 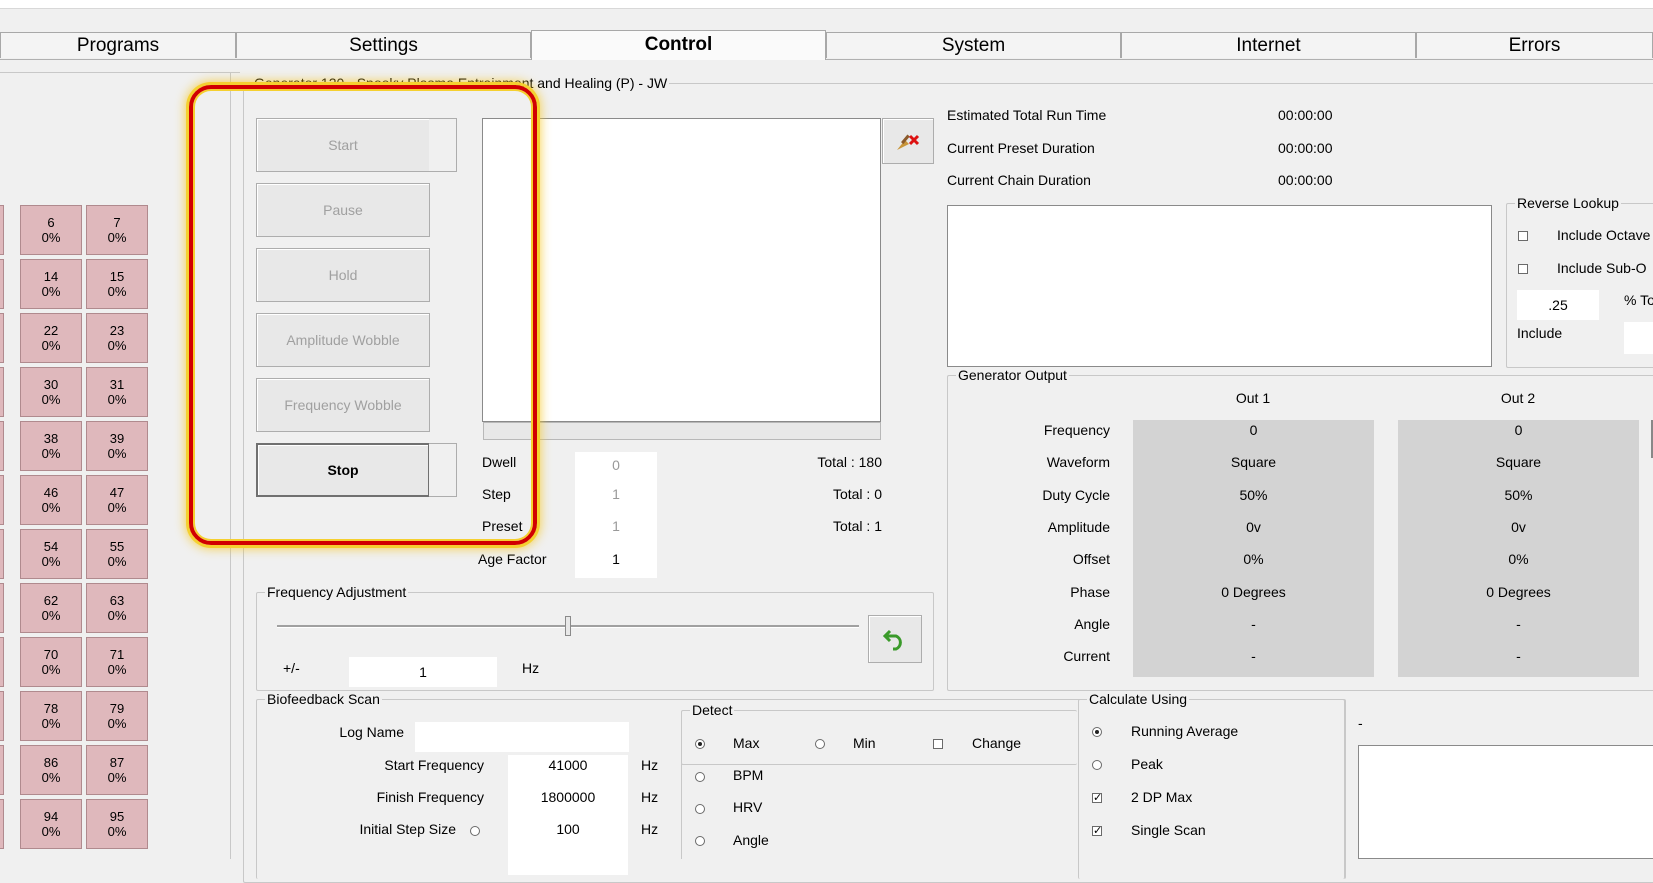 I want to click on preset-cell: 63 0%, so click(x=117, y=608).